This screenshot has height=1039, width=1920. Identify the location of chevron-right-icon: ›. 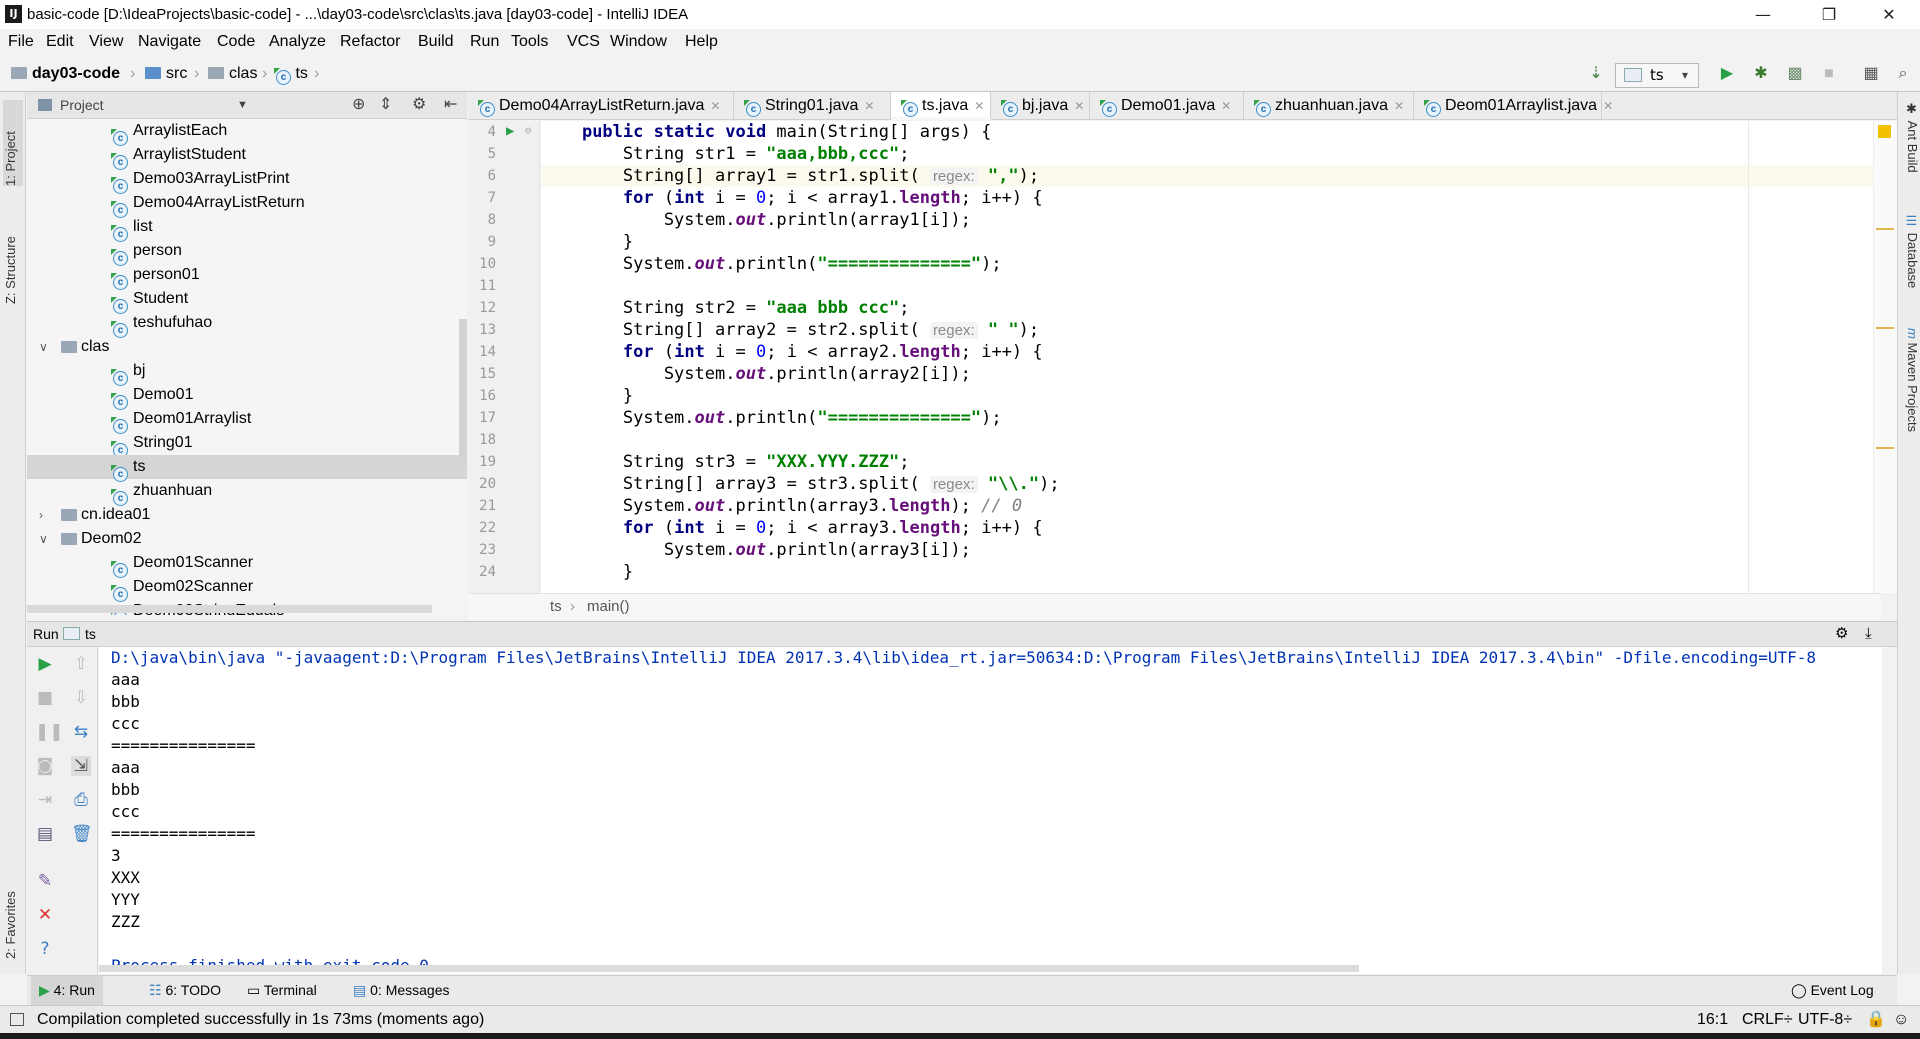
(41, 515).